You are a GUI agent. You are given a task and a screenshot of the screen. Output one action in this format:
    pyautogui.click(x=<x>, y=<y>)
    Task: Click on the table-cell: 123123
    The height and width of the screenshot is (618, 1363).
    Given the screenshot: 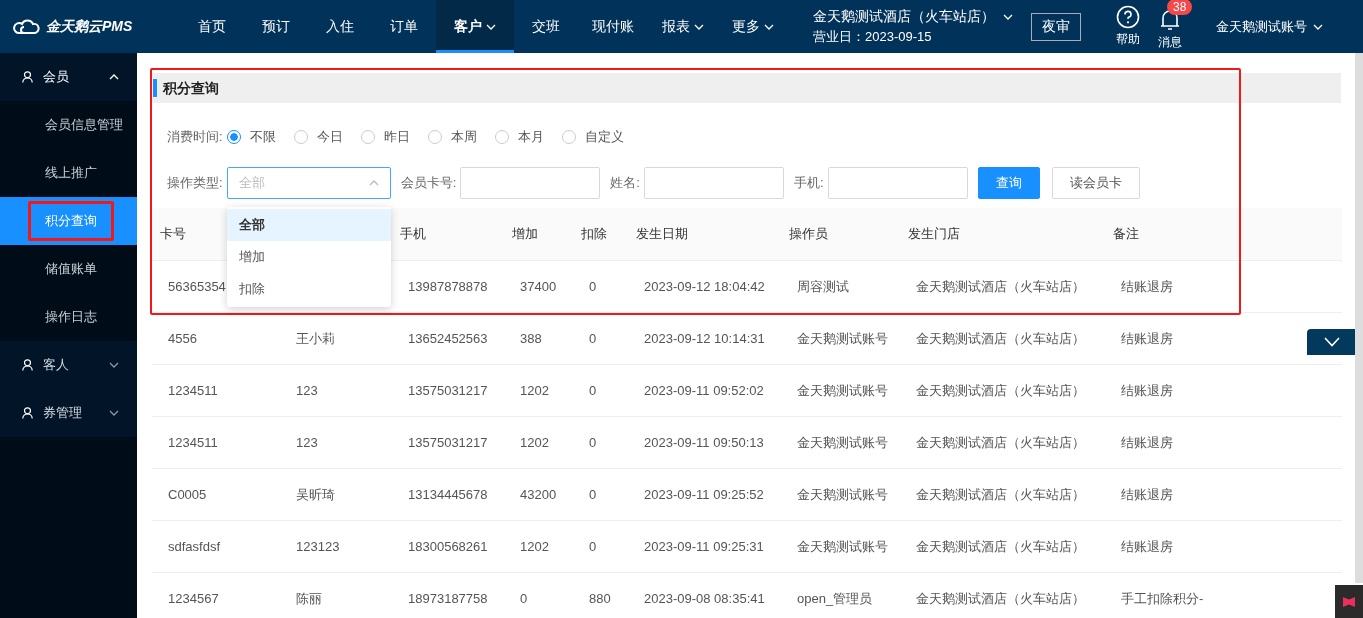 What is the action you would take?
    pyautogui.click(x=318, y=546)
    